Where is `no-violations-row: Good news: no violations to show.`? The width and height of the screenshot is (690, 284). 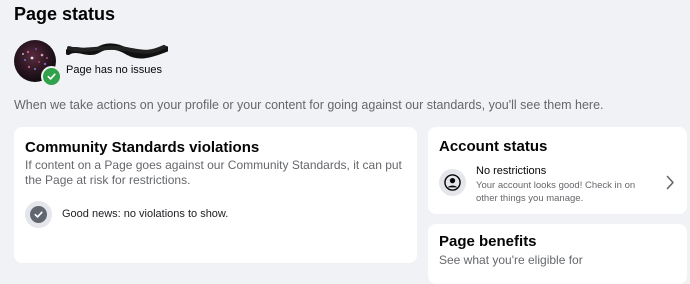 no-violations-row: Good news: no violations to show. is located at coordinates (175, 215).